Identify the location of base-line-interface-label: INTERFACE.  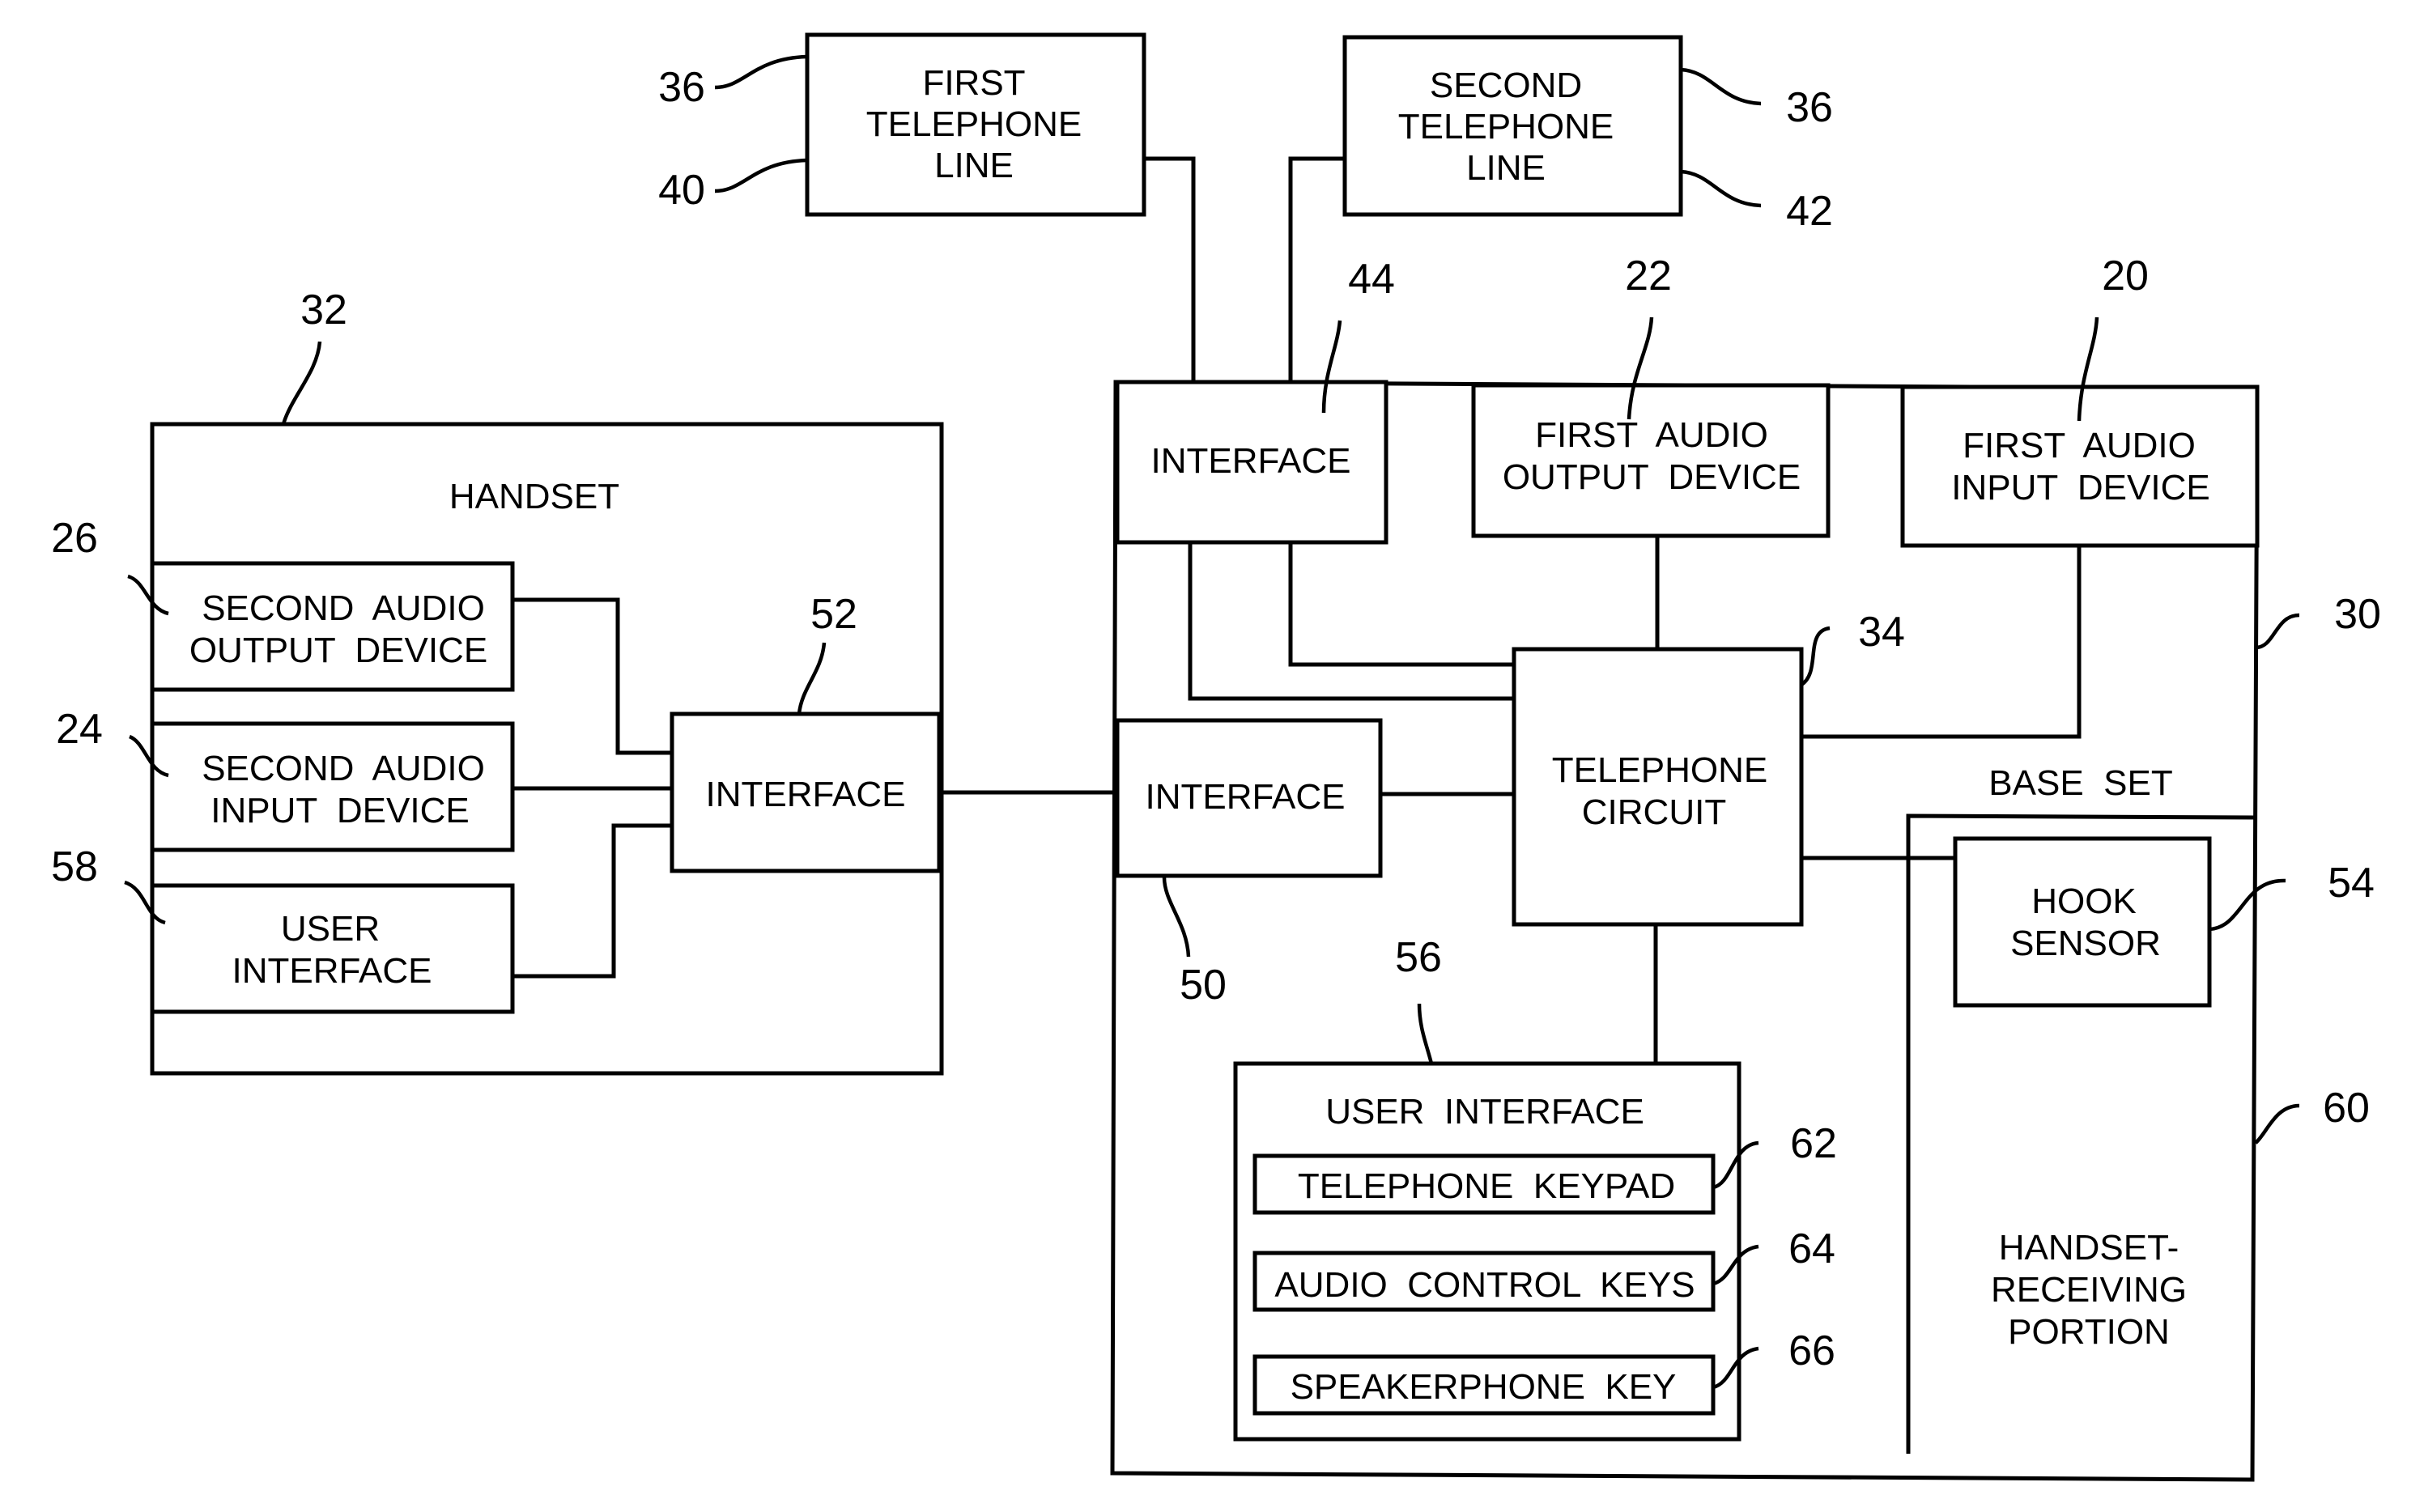
(1251, 461).